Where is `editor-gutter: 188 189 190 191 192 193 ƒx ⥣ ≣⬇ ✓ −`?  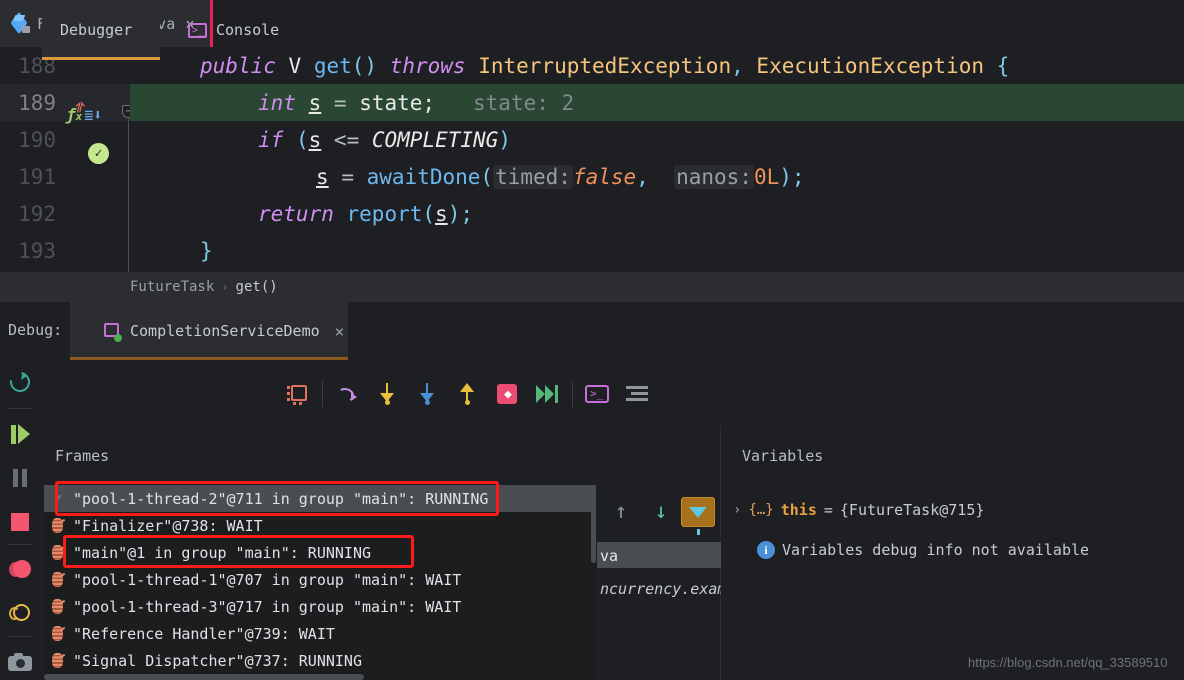 editor-gutter: 188 189 190 191 192 193 ƒx ⥣ ≣⬇ ✓ − is located at coordinates (67, 176).